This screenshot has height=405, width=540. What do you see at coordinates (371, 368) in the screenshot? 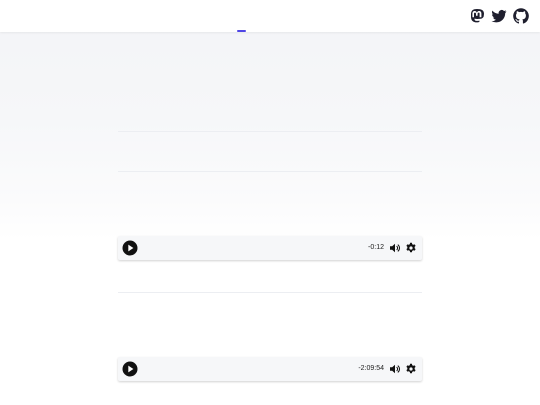
I see `time-remaining: -2:09:54` at bounding box center [371, 368].